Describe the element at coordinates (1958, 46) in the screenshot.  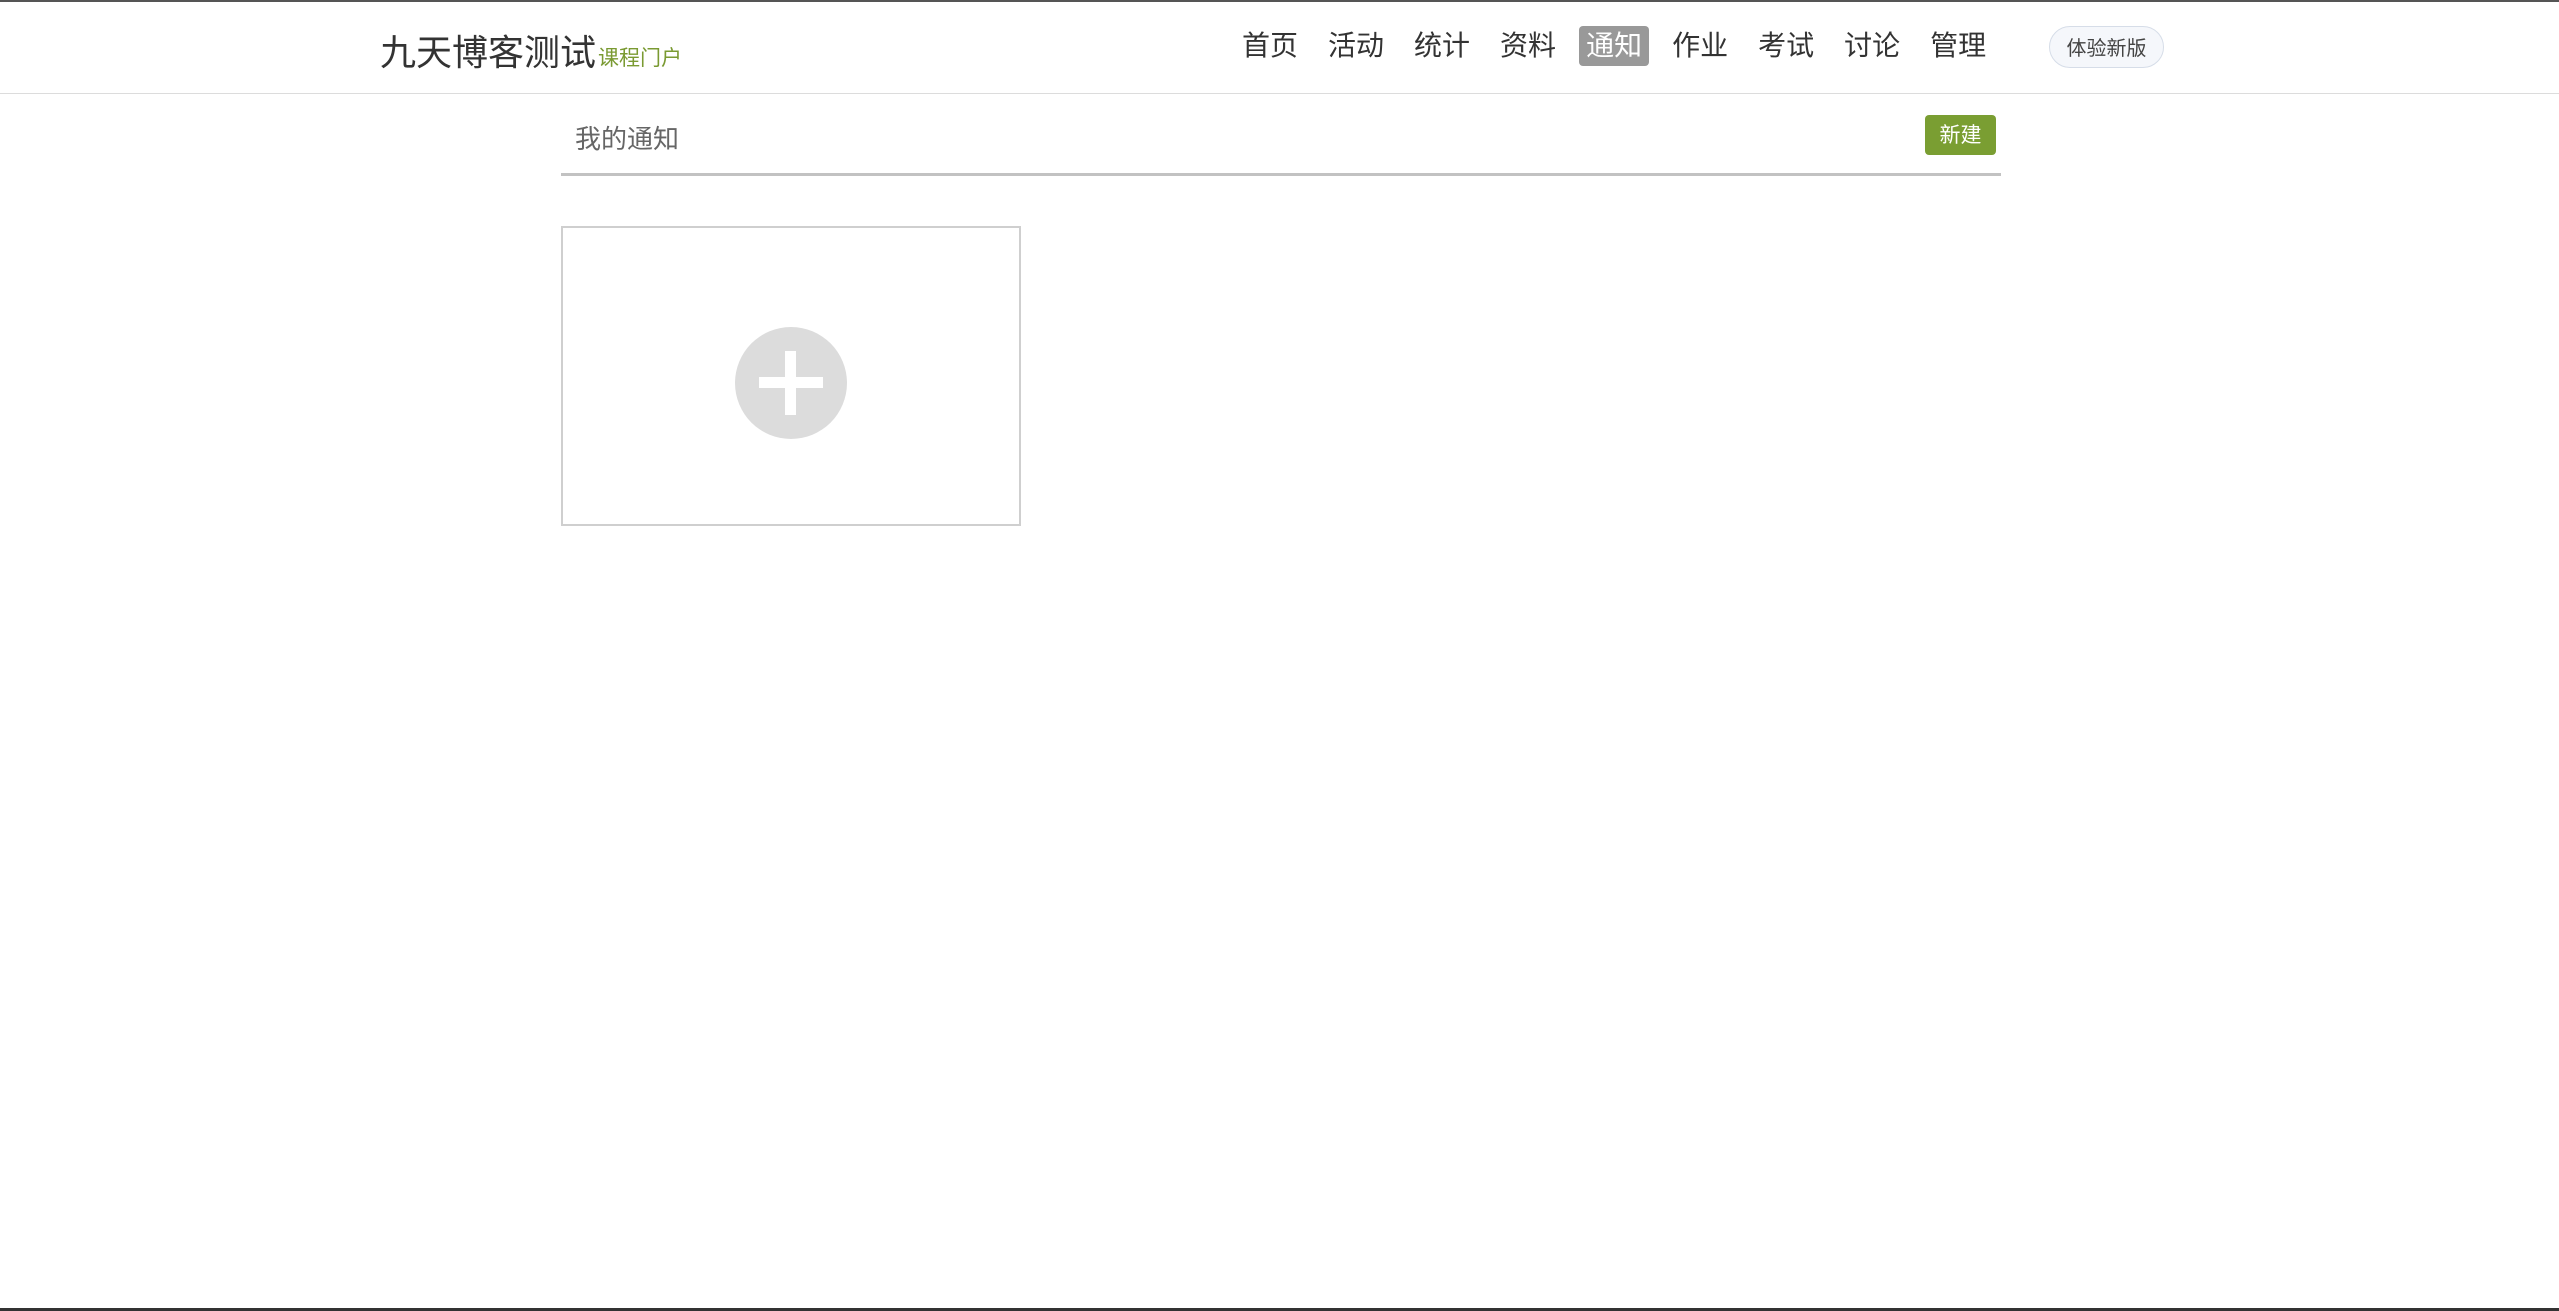
I see `nav-item-manage: 管理` at that location.